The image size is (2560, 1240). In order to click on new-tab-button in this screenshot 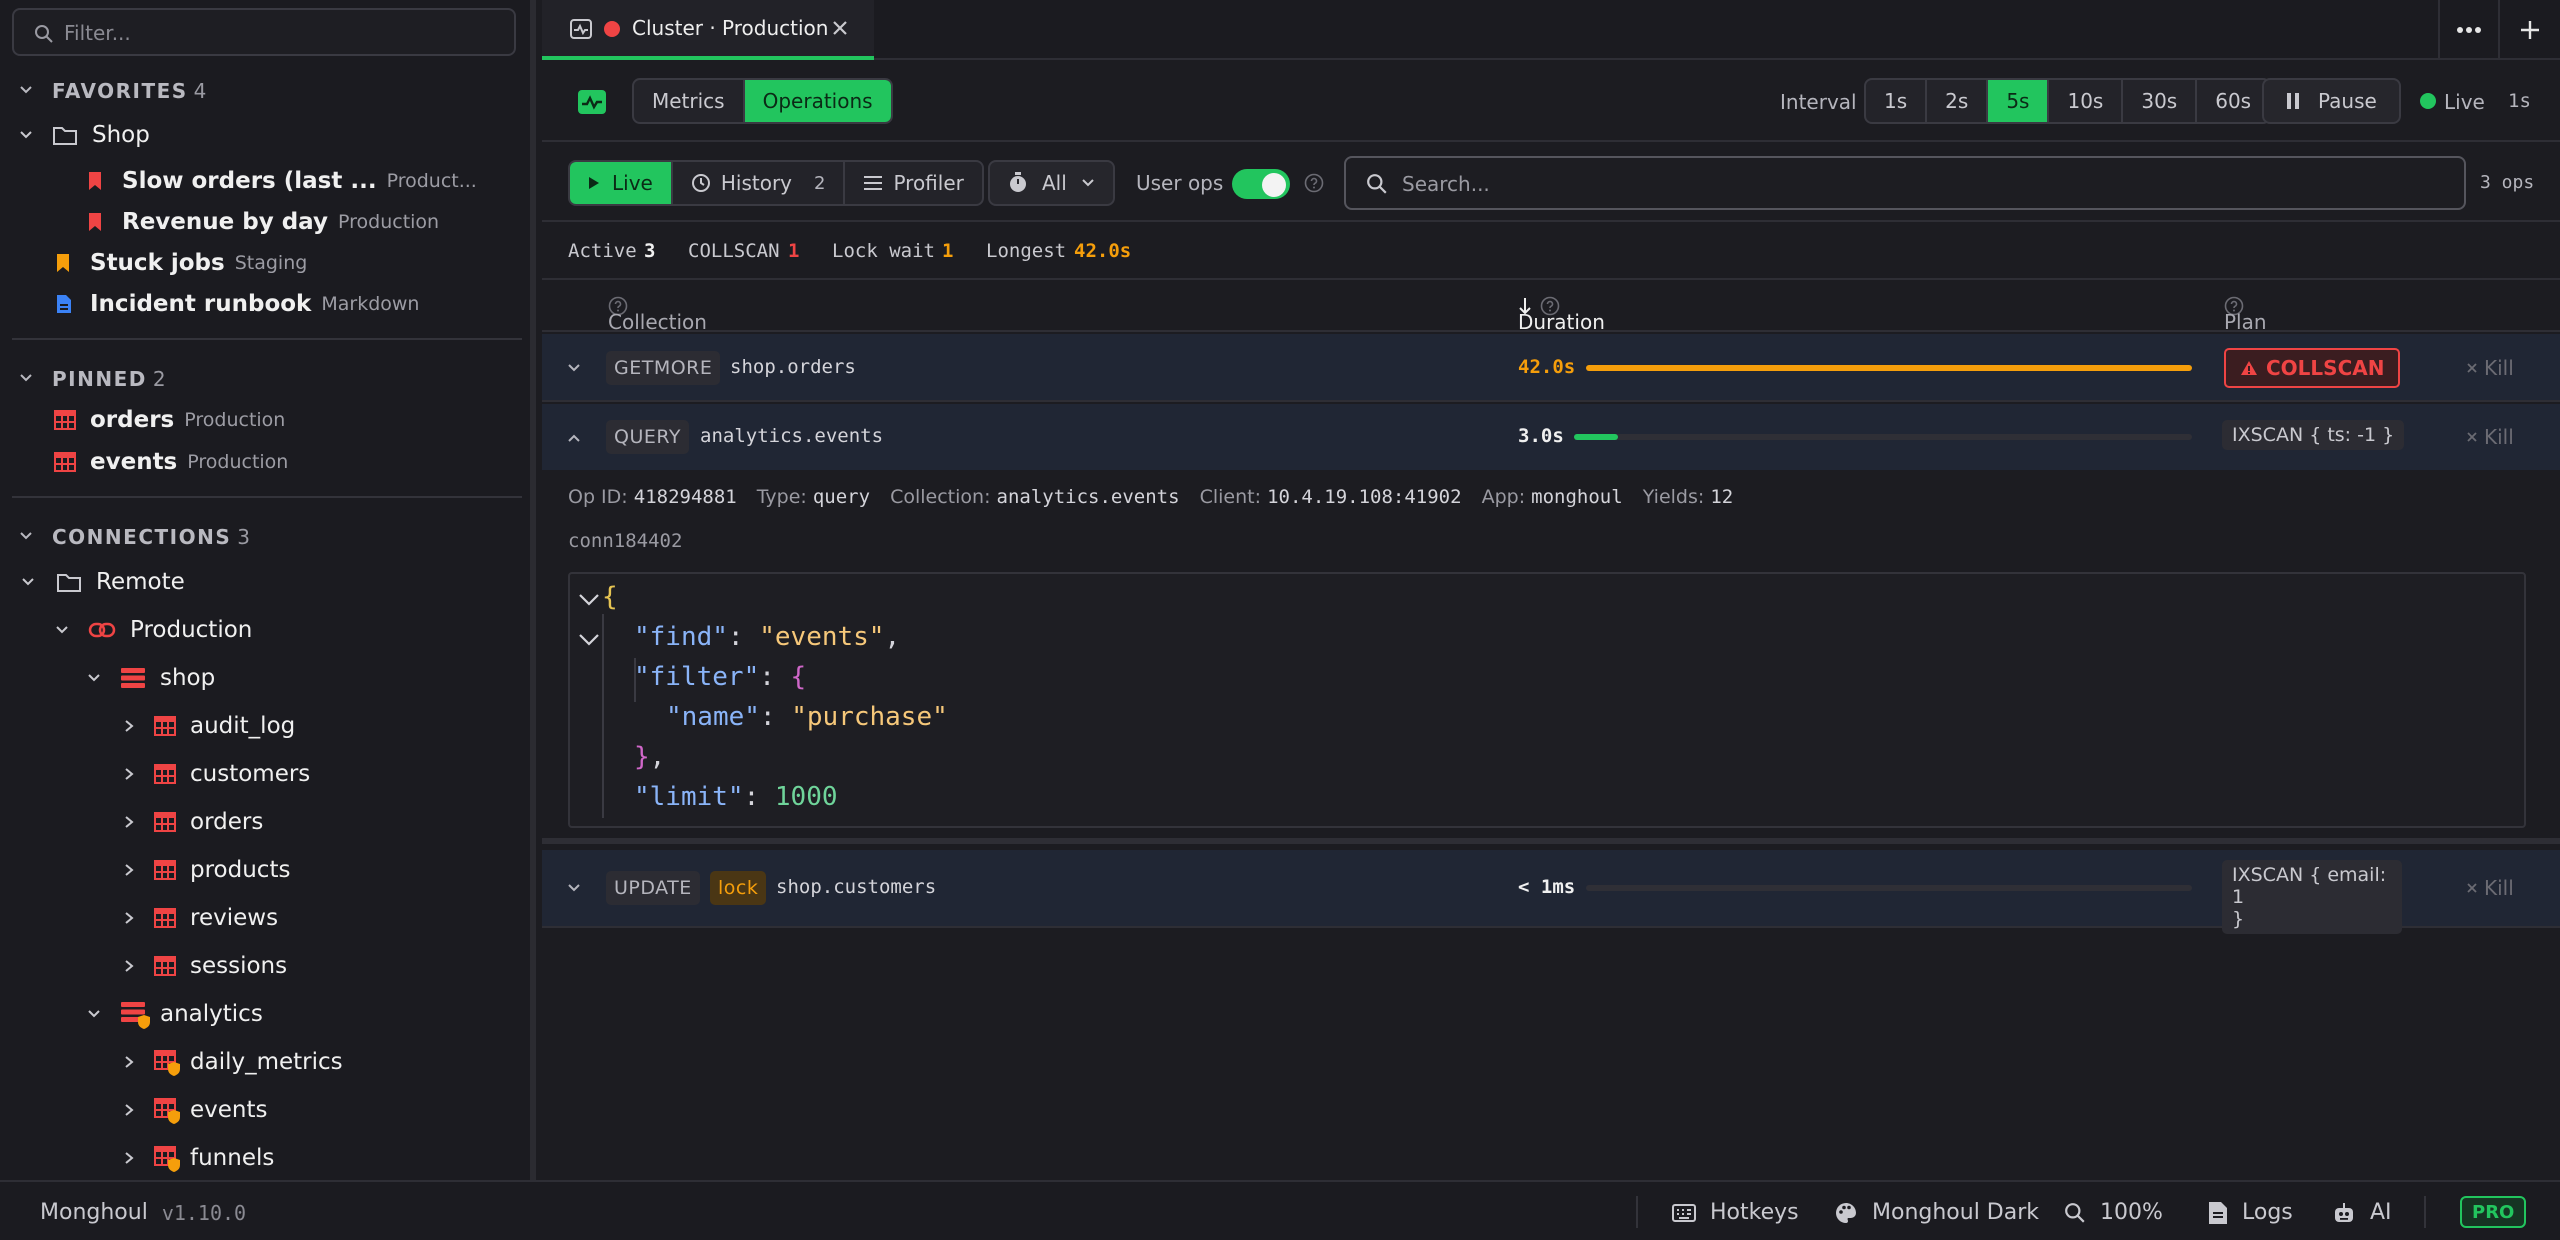, I will do `click(2529, 30)`.